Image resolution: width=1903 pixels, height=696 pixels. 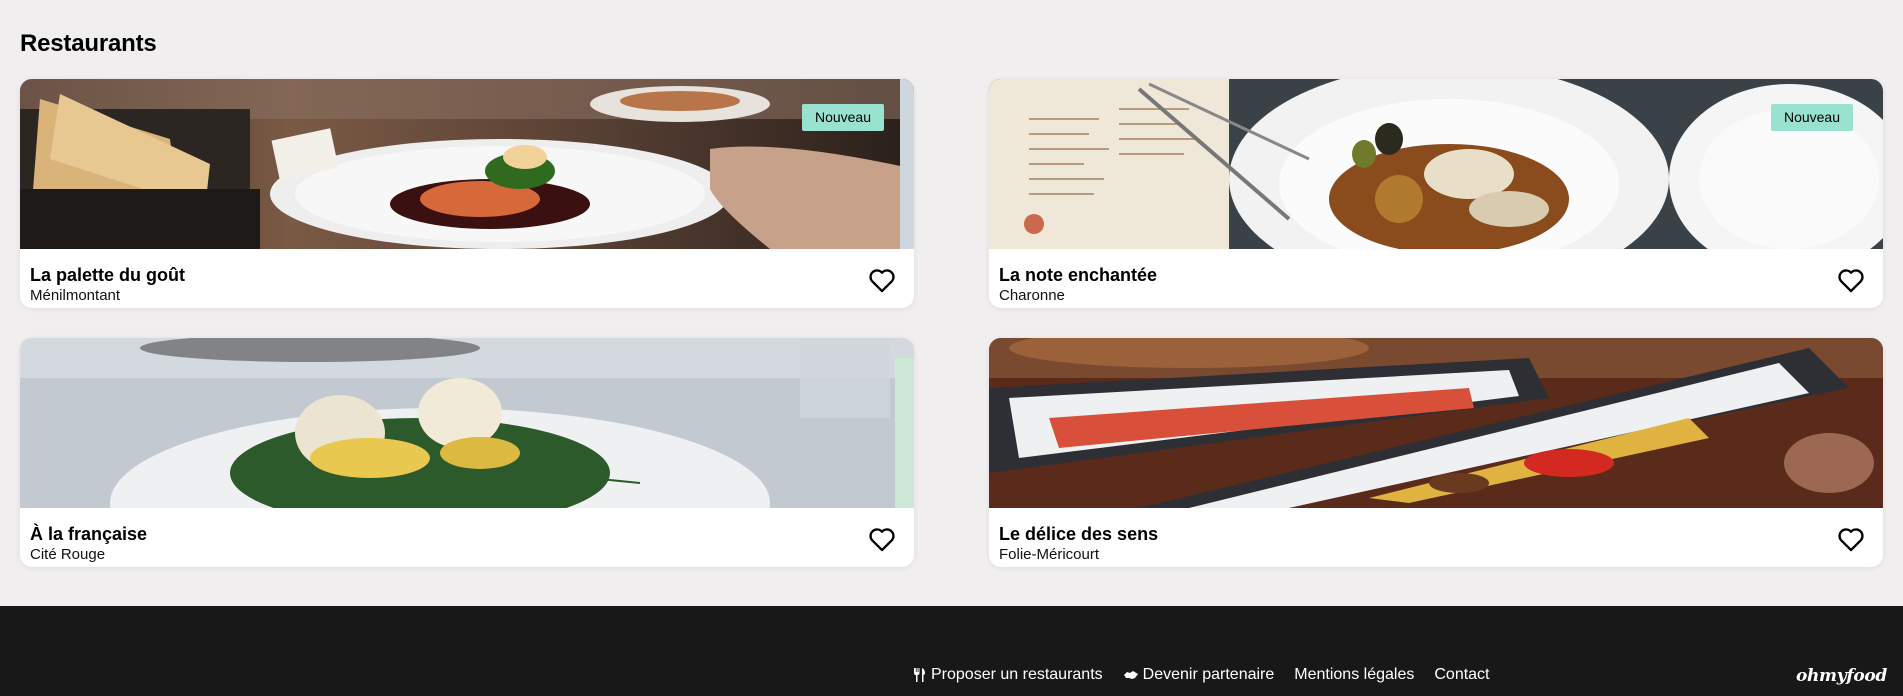 What do you see at coordinates (1017, 674) in the screenshot?
I see `footer-link-label: Proposer un restaurants` at bounding box center [1017, 674].